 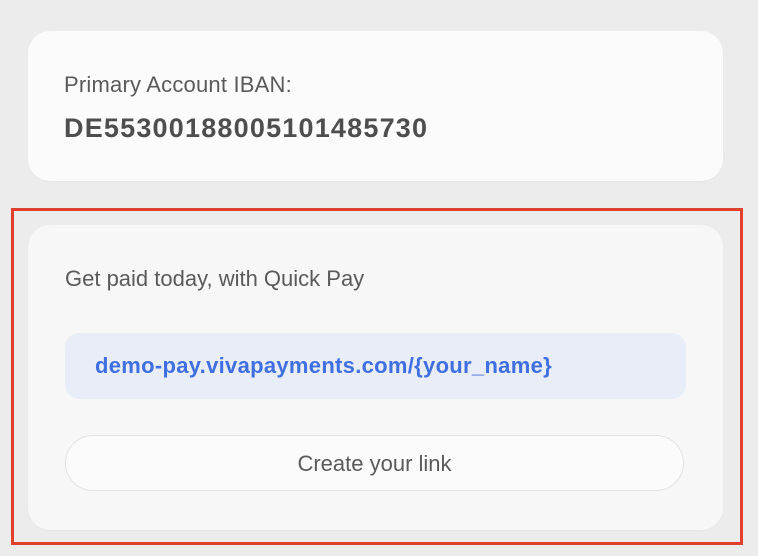 I want to click on quick-pay-title: Get paid today, with Quick Pay, so click(x=215, y=278).